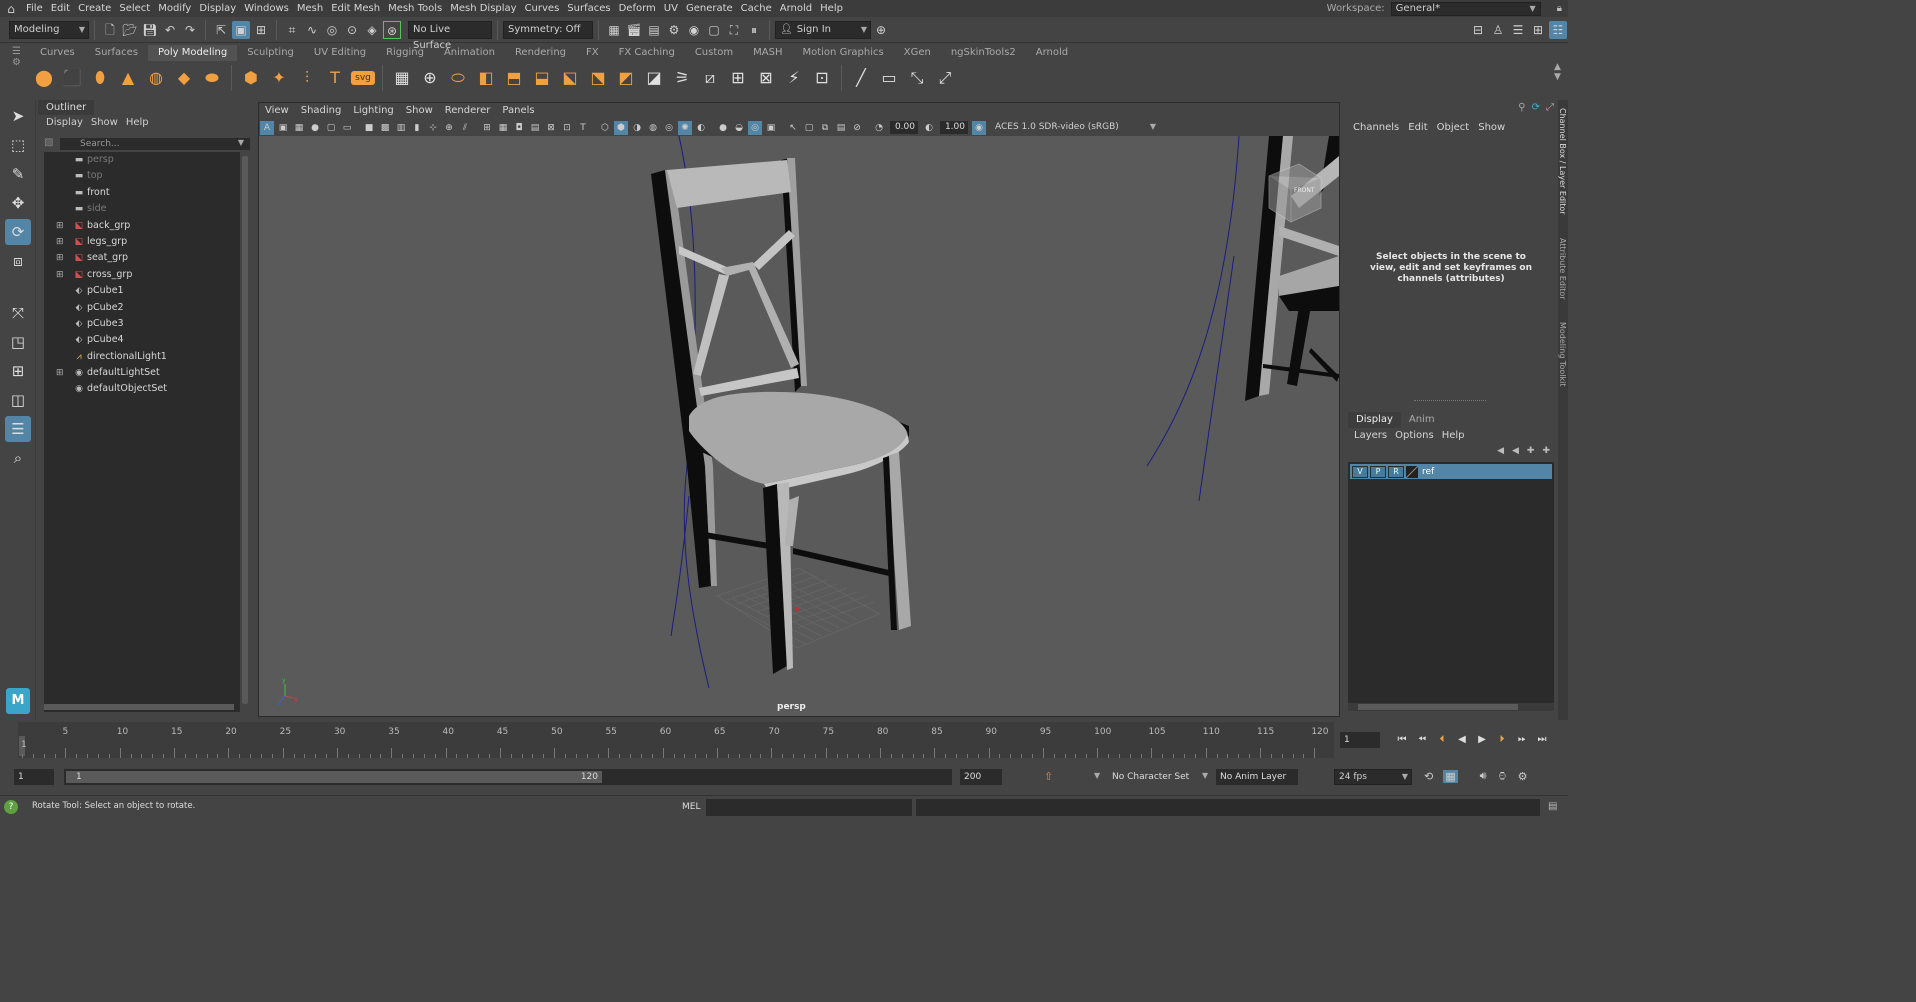 Image resolution: width=1916 pixels, height=1002 pixels. What do you see at coordinates (1482, 740) in the screenshot?
I see `play-forwards-icon: ▶` at bounding box center [1482, 740].